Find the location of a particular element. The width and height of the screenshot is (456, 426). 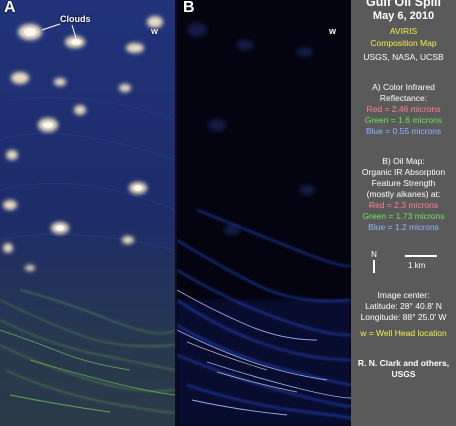

section-a-blue-band: Blue = 0.55 microns is located at coordinates (403, 131).